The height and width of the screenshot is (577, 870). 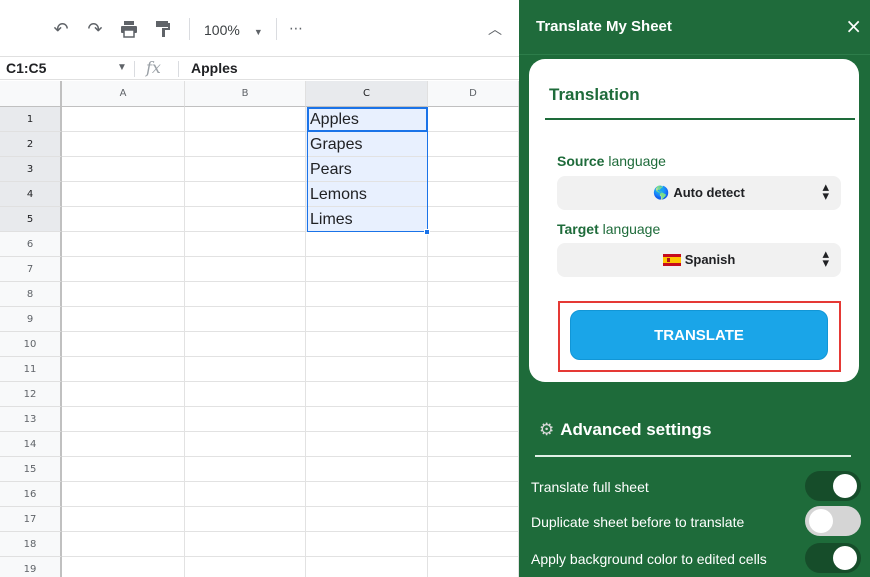 What do you see at coordinates (367, 494) in the screenshot?
I see `cell-c16` at bounding box center [367, 494].